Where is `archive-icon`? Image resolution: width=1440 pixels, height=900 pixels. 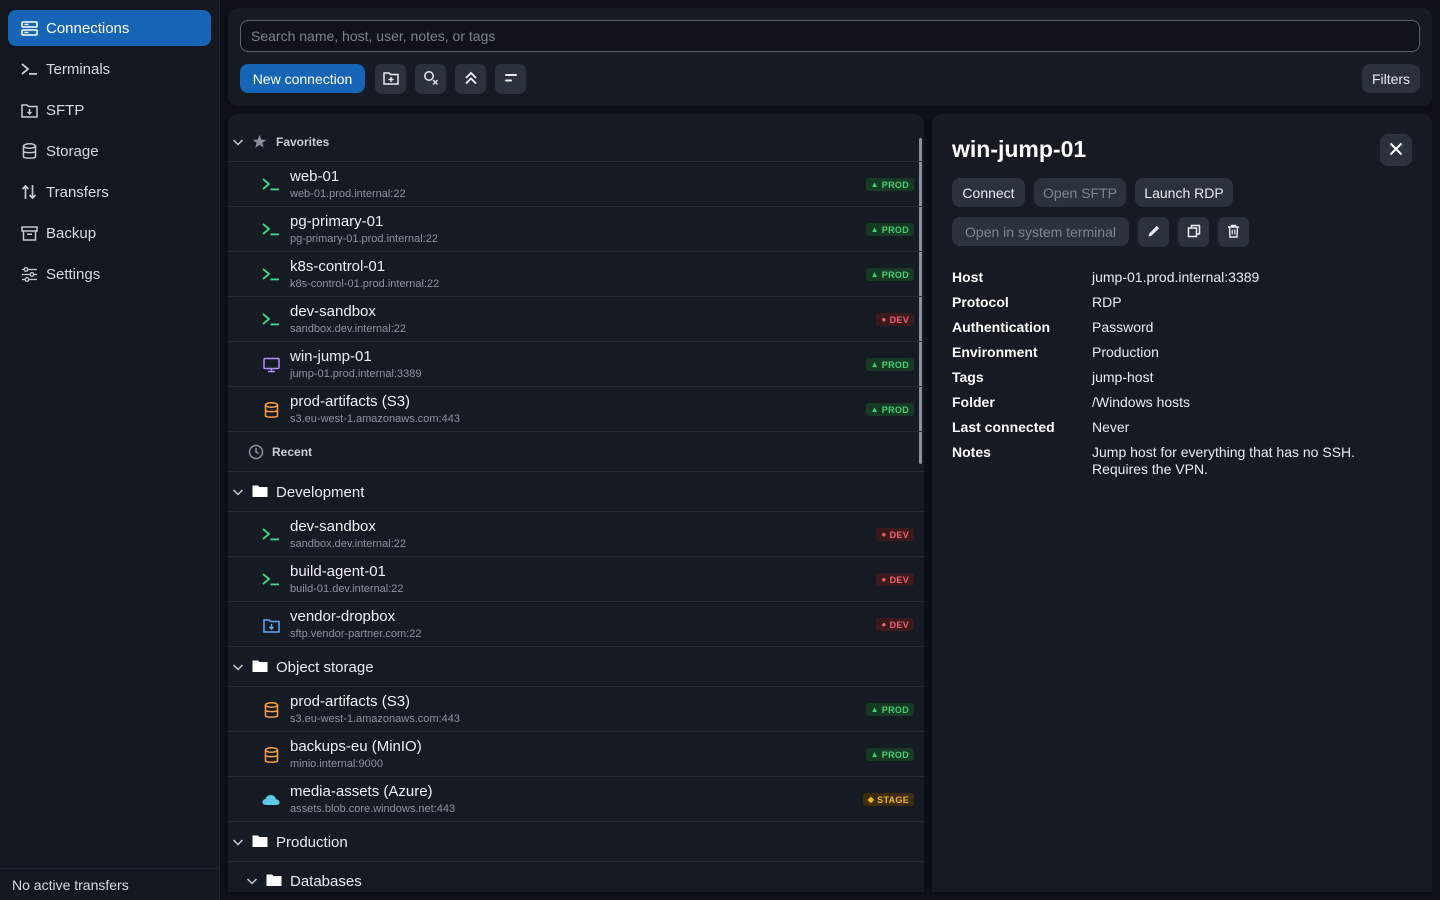
archive-icon is located at coordinates (29, 233).